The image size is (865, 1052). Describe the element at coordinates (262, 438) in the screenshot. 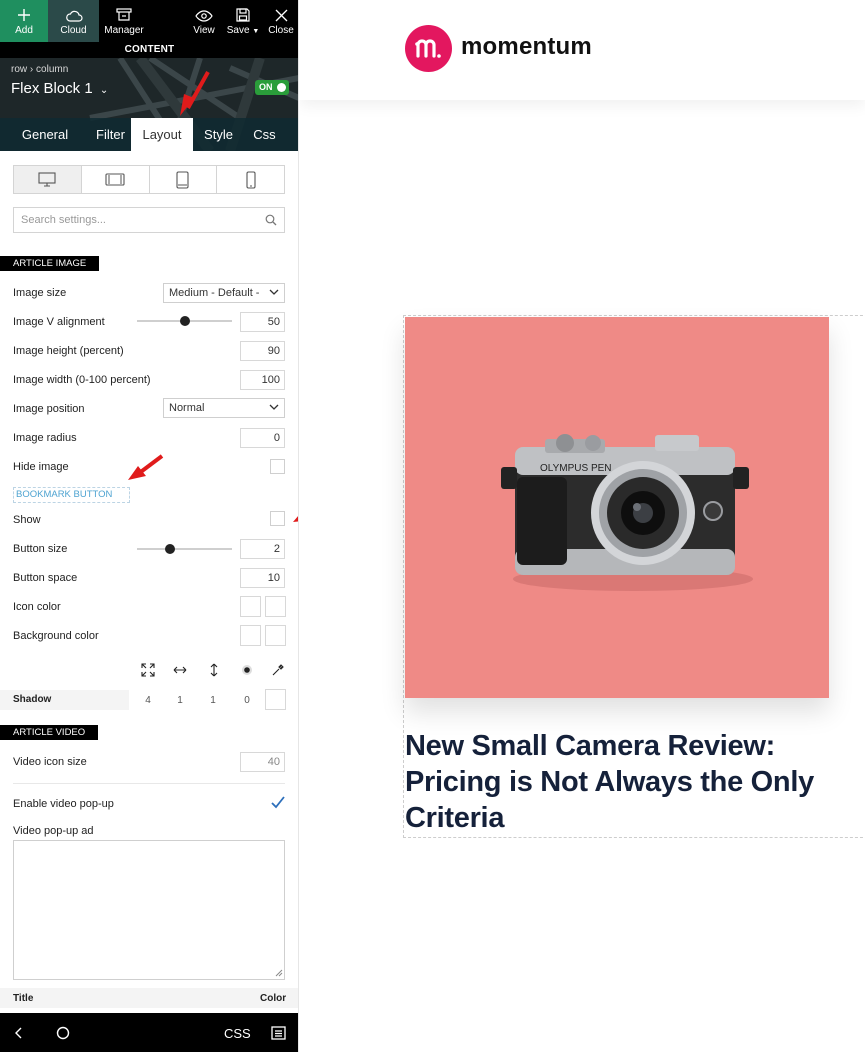

I see `image-radius-input: 0` at that location.